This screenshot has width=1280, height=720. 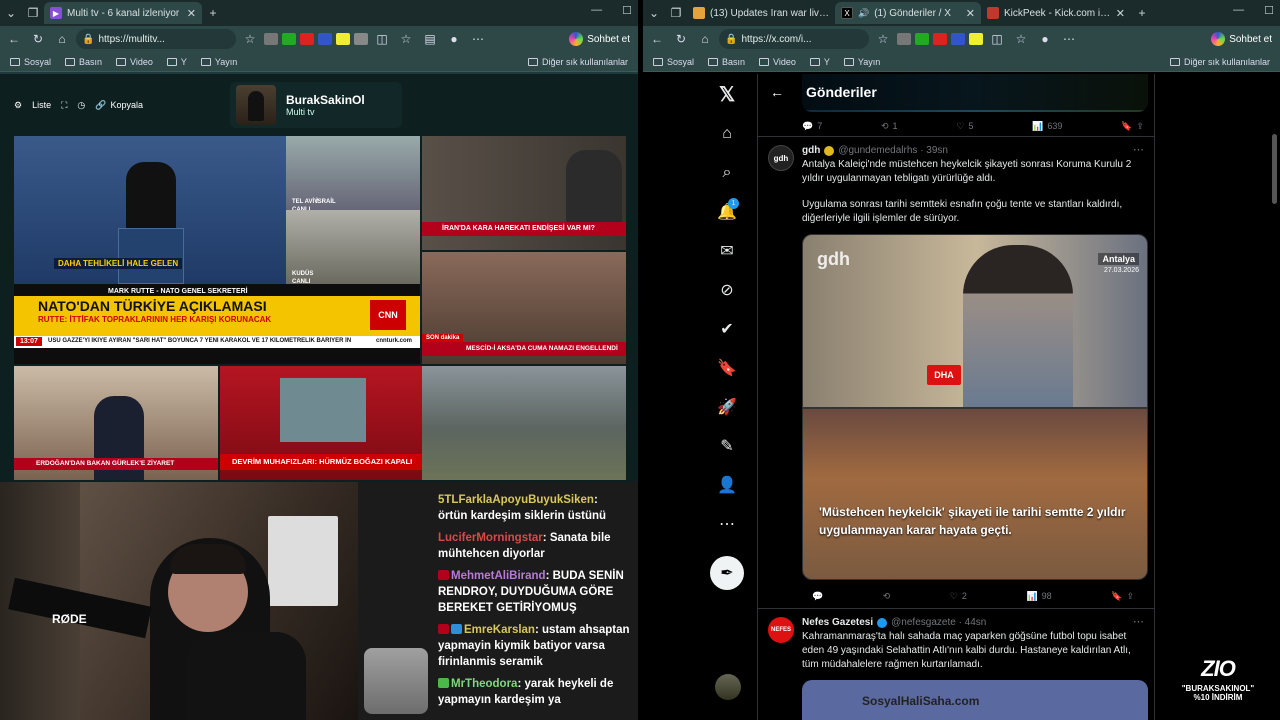 I want to click on x-logo-icon: 𝕏, so click(x=727, y=94).